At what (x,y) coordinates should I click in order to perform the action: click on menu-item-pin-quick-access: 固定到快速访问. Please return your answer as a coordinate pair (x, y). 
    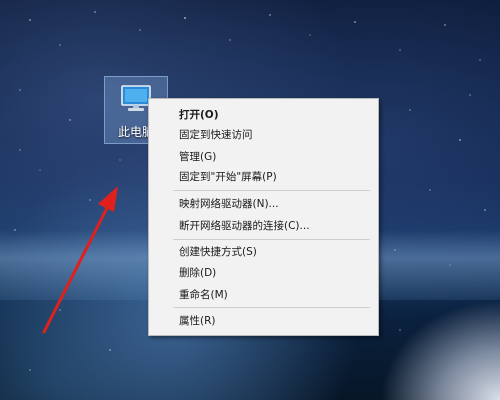
    Looking at the image, I should click on (263, 135).